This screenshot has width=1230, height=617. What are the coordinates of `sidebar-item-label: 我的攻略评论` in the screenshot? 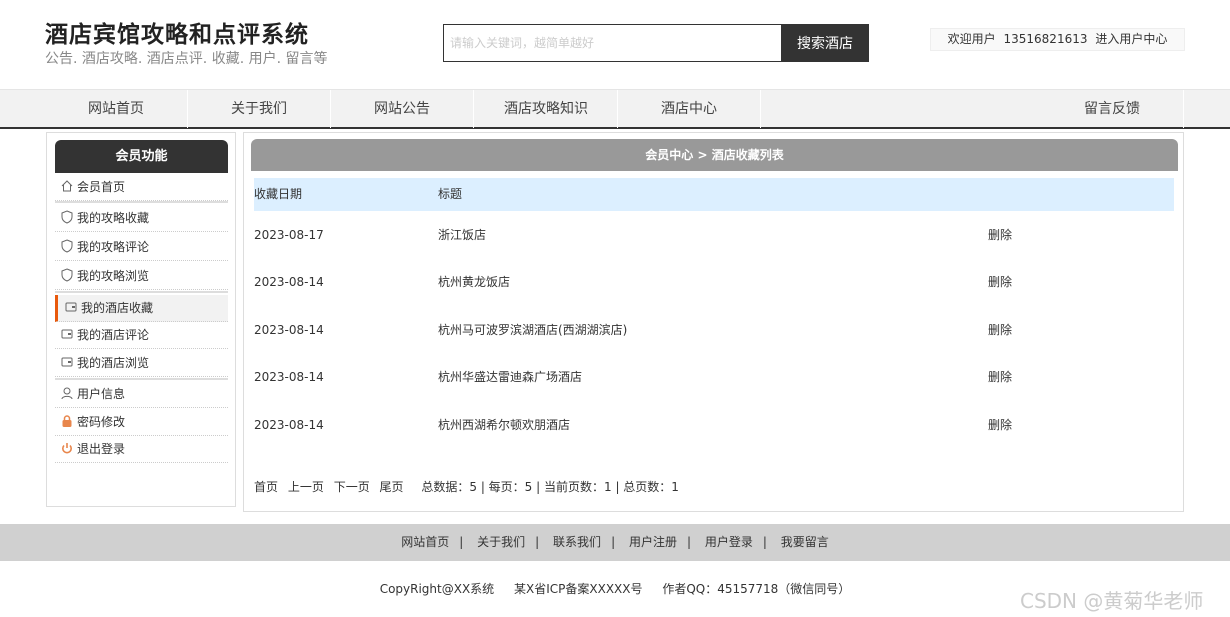 It's located at (113, 247).